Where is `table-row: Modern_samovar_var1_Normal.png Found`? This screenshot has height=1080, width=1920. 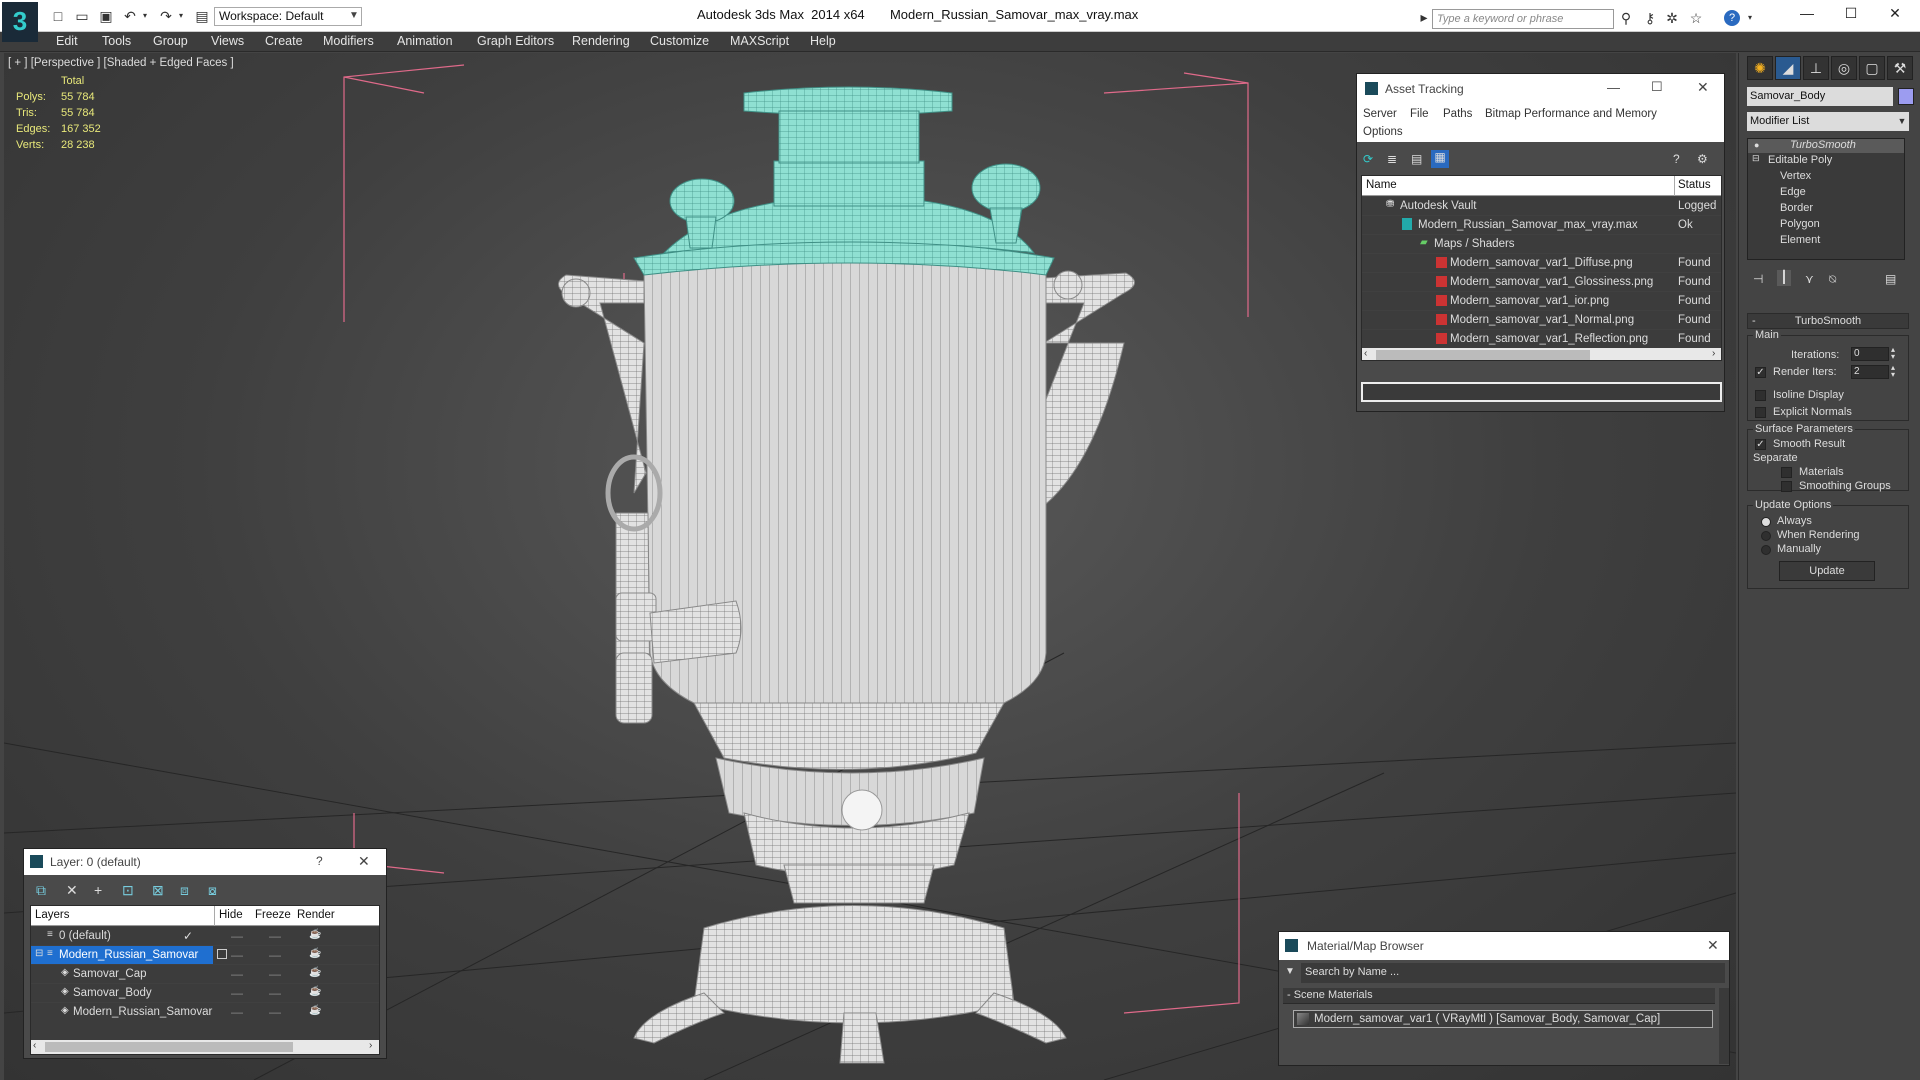 table-row: Modern_samovar_var1_Normal.png Found is located at coordinates (1541, 319).